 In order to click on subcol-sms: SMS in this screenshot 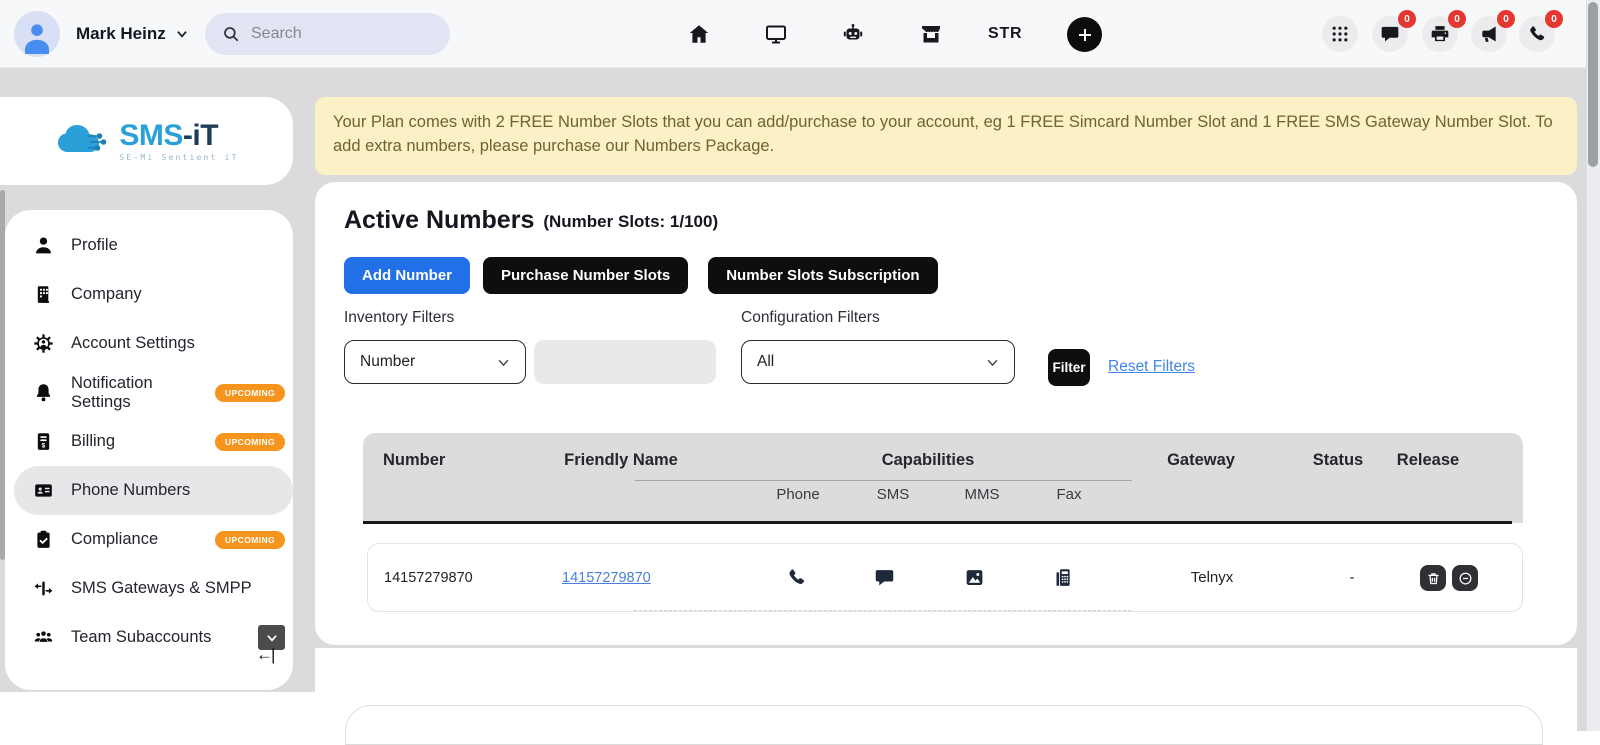, I will do `click(893, 494)`.